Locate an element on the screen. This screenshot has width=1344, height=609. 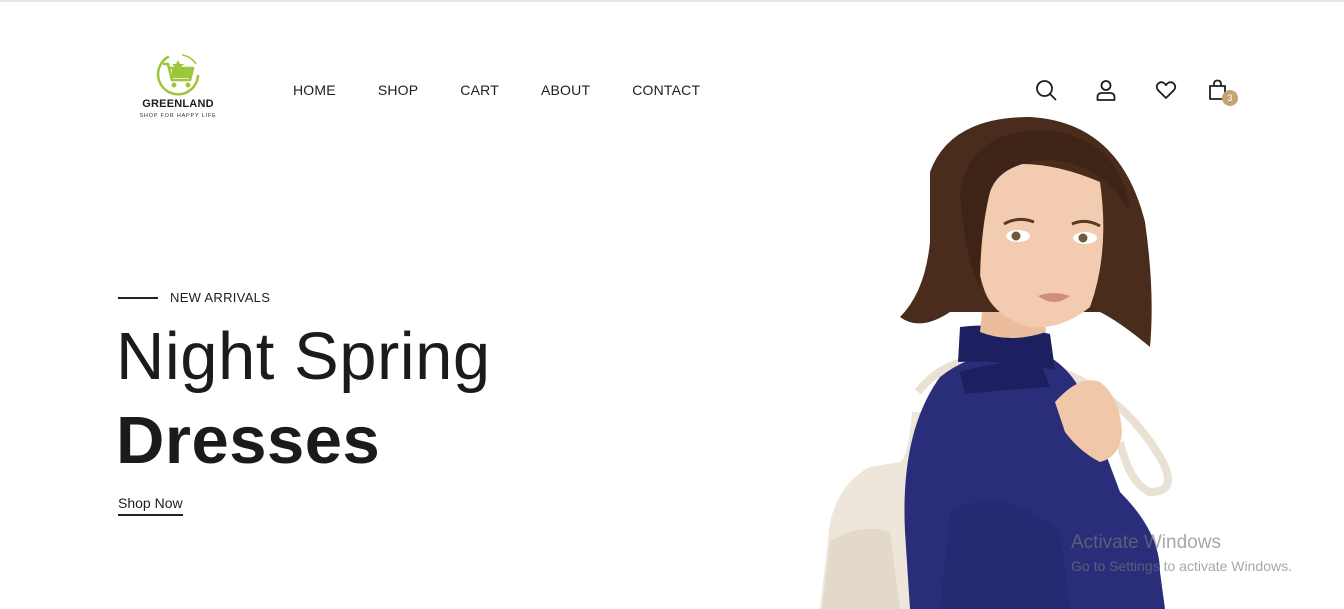
watermark-title: Activate Windows is located at coordinates (1146, 542).